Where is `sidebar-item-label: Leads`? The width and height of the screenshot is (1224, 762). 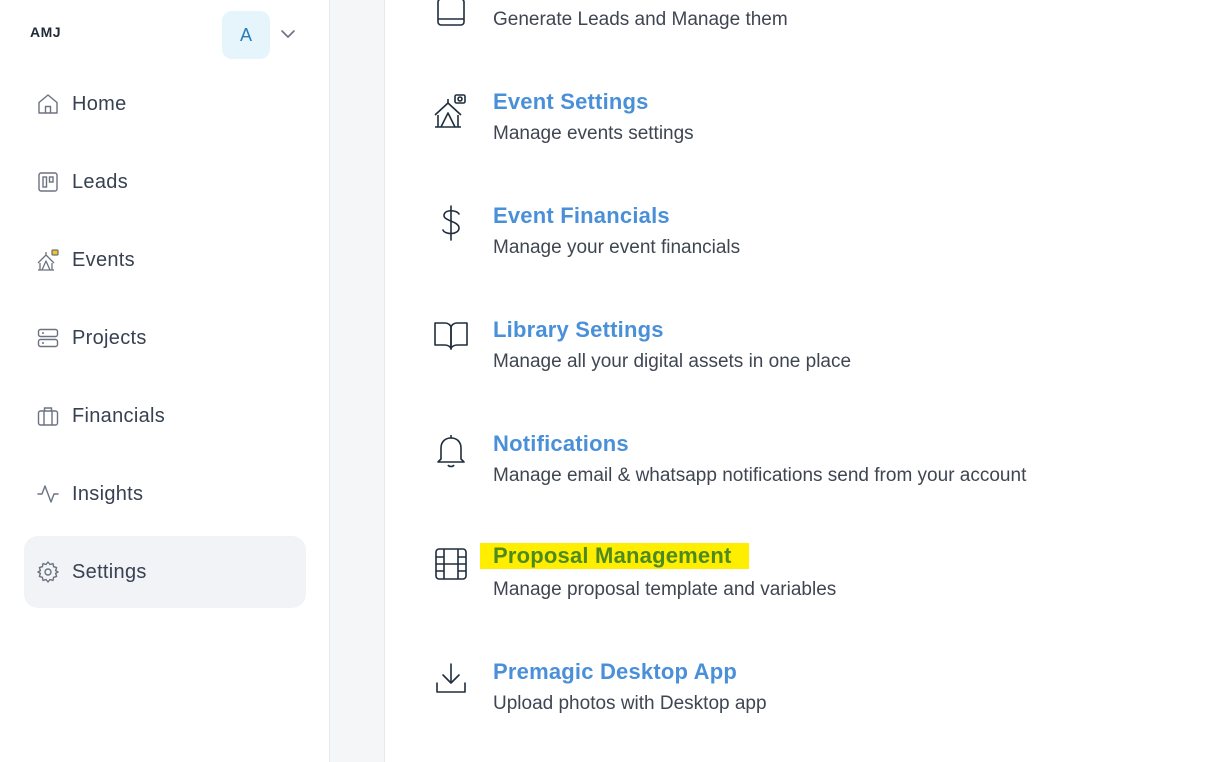
sidebar-item-label: Leads is located at coordinates (100, 181).